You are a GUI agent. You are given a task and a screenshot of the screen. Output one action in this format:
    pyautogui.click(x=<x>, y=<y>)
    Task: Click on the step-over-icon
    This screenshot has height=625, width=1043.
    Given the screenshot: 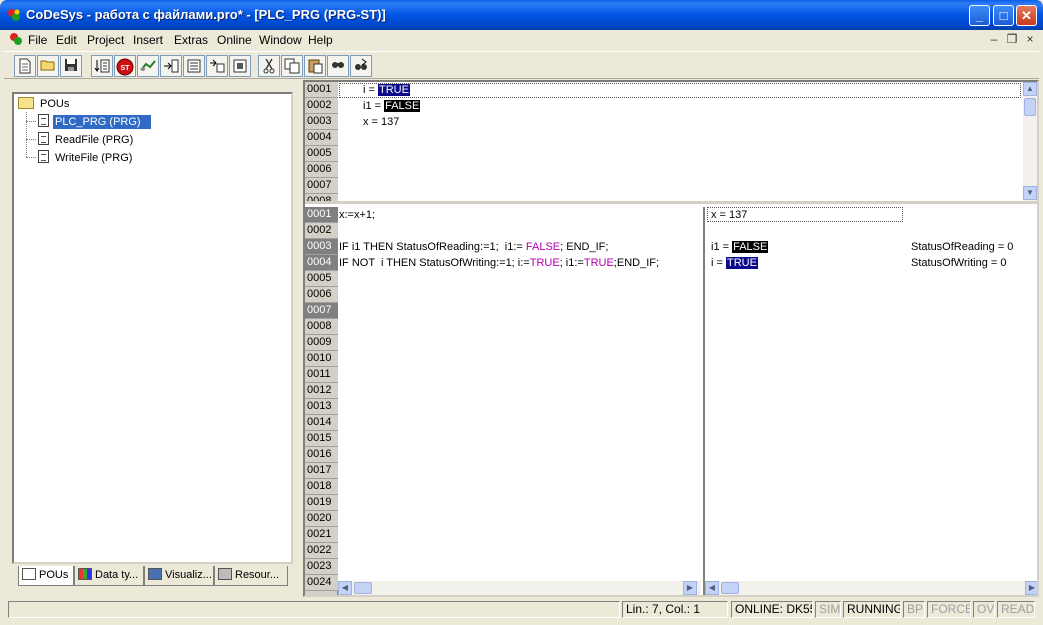 What is the action you would take?
    pyautogui.click(x=171, y=66)
    